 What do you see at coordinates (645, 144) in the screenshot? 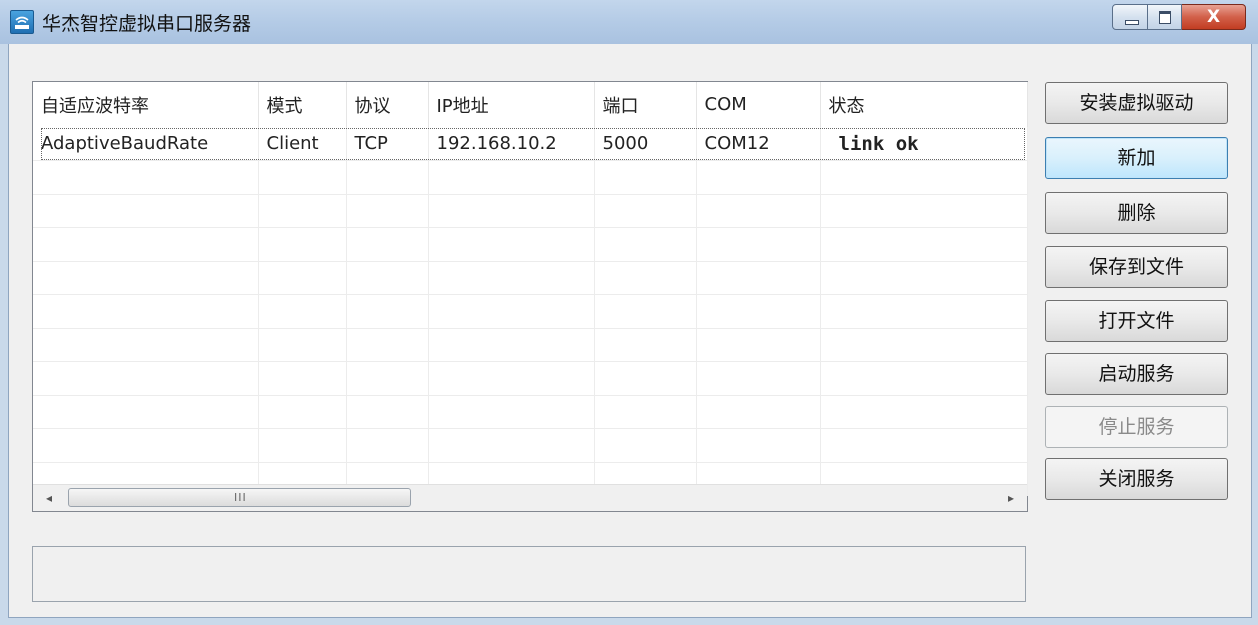
I see `cell-port: 5000` at bounding box center [645, 144].